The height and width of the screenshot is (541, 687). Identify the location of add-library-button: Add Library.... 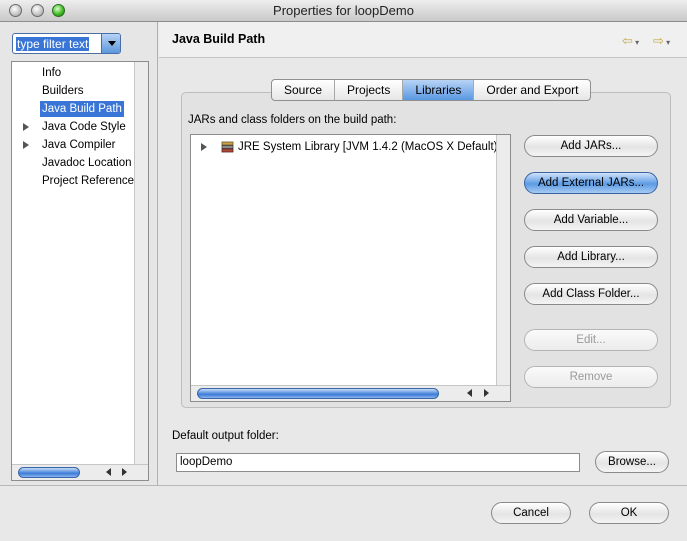
(591, 257).